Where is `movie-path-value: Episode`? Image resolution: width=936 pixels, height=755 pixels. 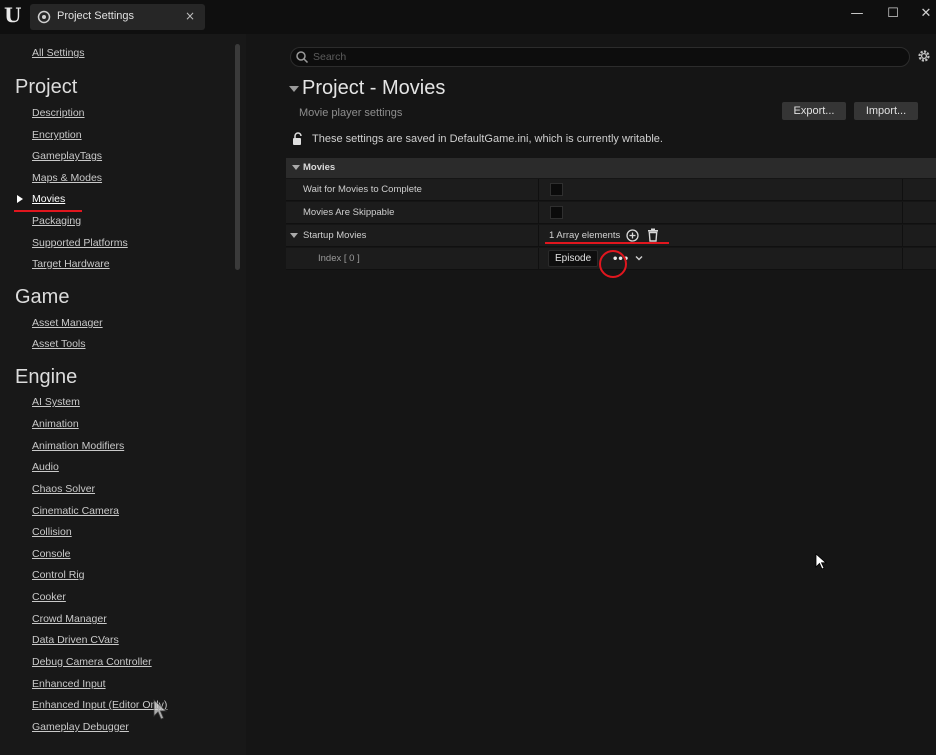
movie-path-value: Episode is located at coordinates (573, 258).